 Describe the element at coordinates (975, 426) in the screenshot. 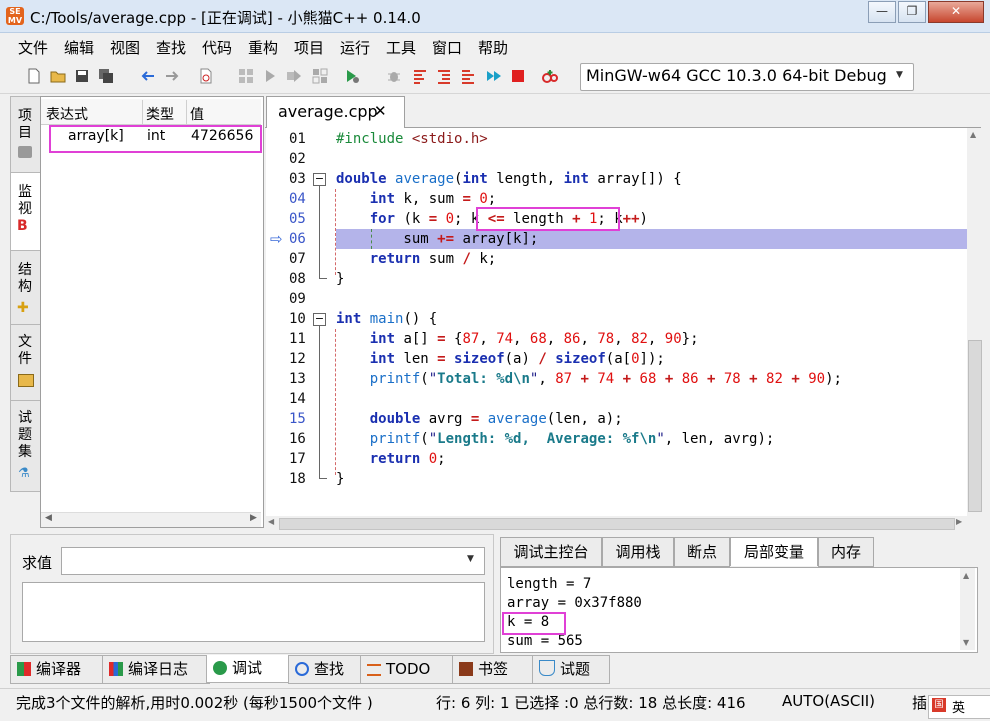

I see `editor-scroll-thumb` at that location.